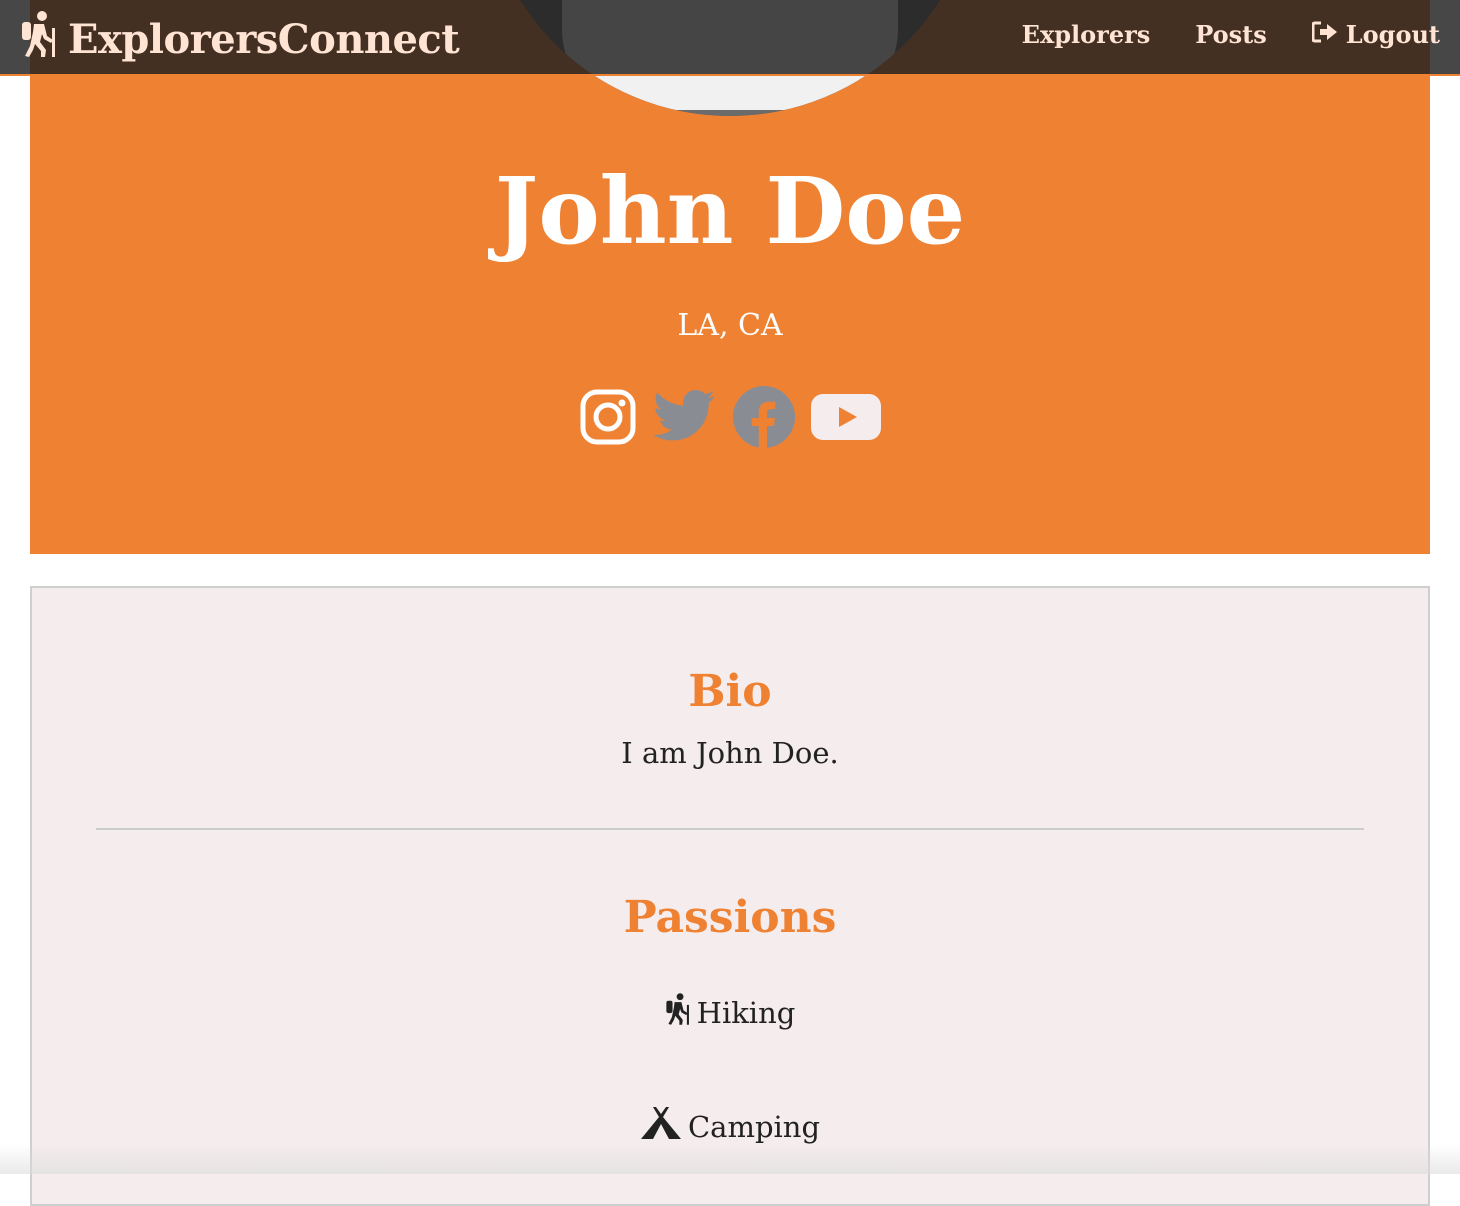 This screenshot has width=1460, height=1206. What do you see at coordinates (730, 753) in the screenshot?
I see `bio-text: I am John Doe.` at bounding box center [730, 753].